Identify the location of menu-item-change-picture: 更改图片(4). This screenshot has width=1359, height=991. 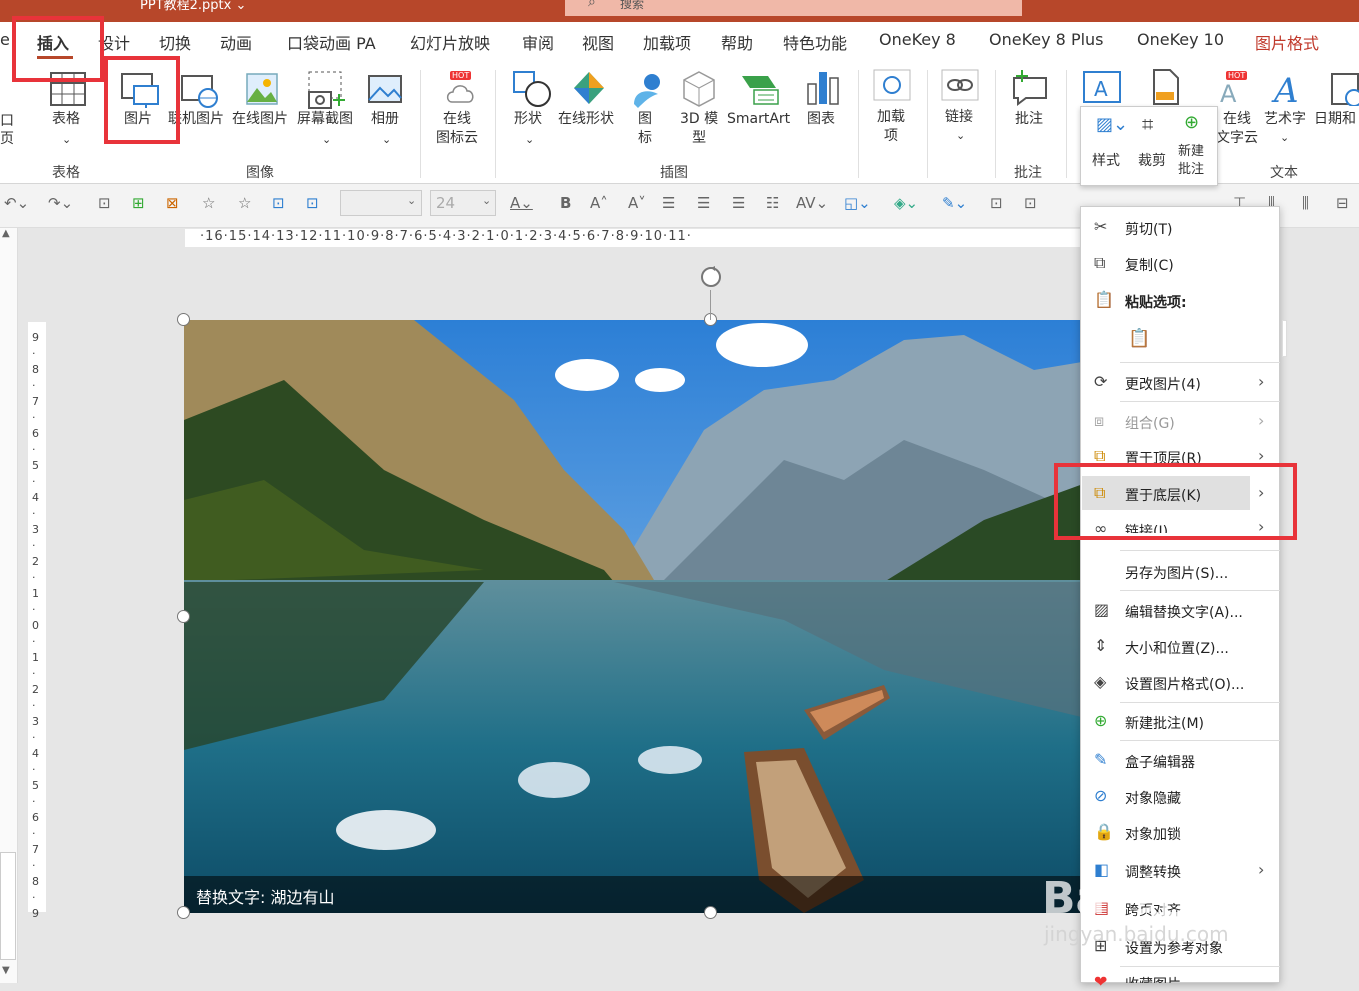
(1163, 384).